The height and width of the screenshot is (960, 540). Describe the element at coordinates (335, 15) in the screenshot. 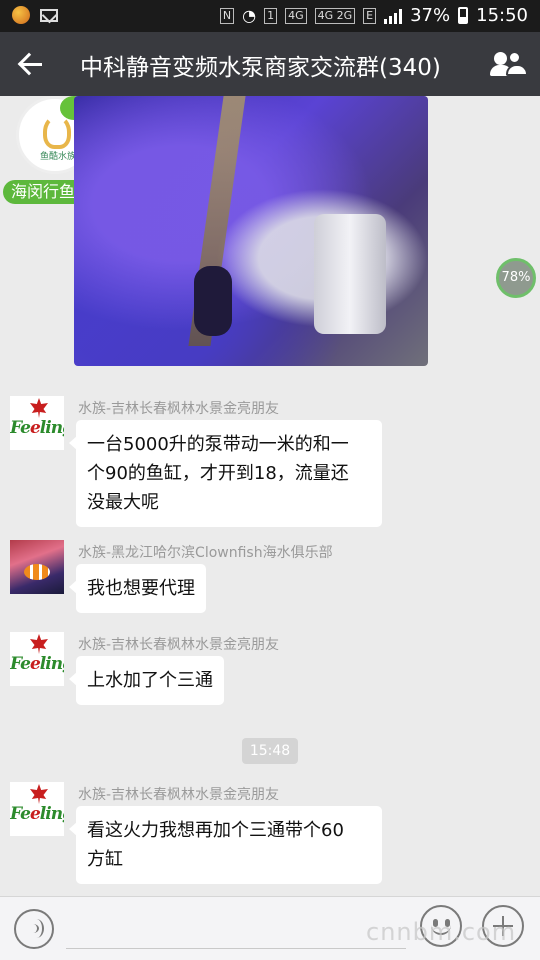

I see `network-label-4g-2g: 4G 2G` at that location.